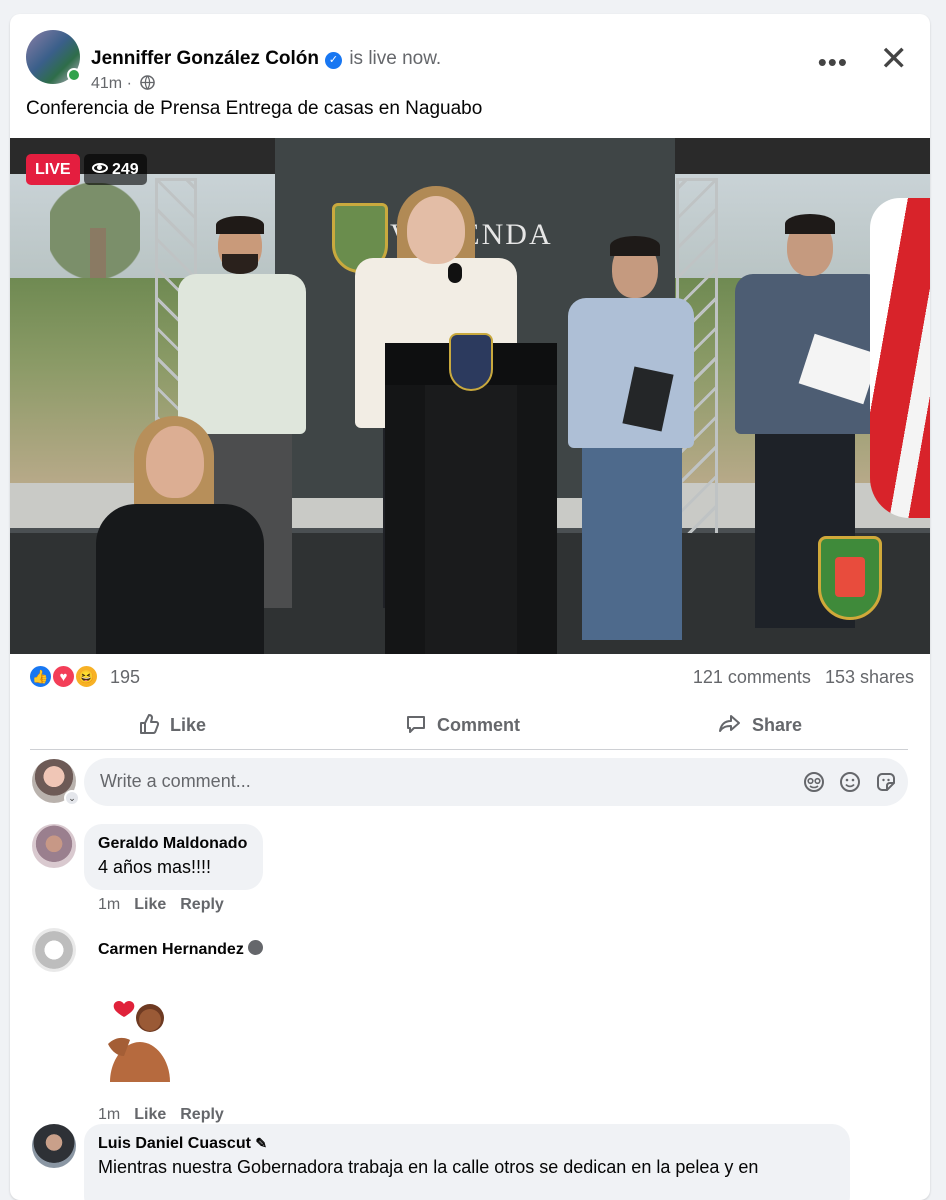 The height and width of the screenshot is (1200, 946). What do you see at coordinates (155, 867) in the screenshot?
I see `comment-text: 4 años mas!!!!` at bounding box center [155, 867].